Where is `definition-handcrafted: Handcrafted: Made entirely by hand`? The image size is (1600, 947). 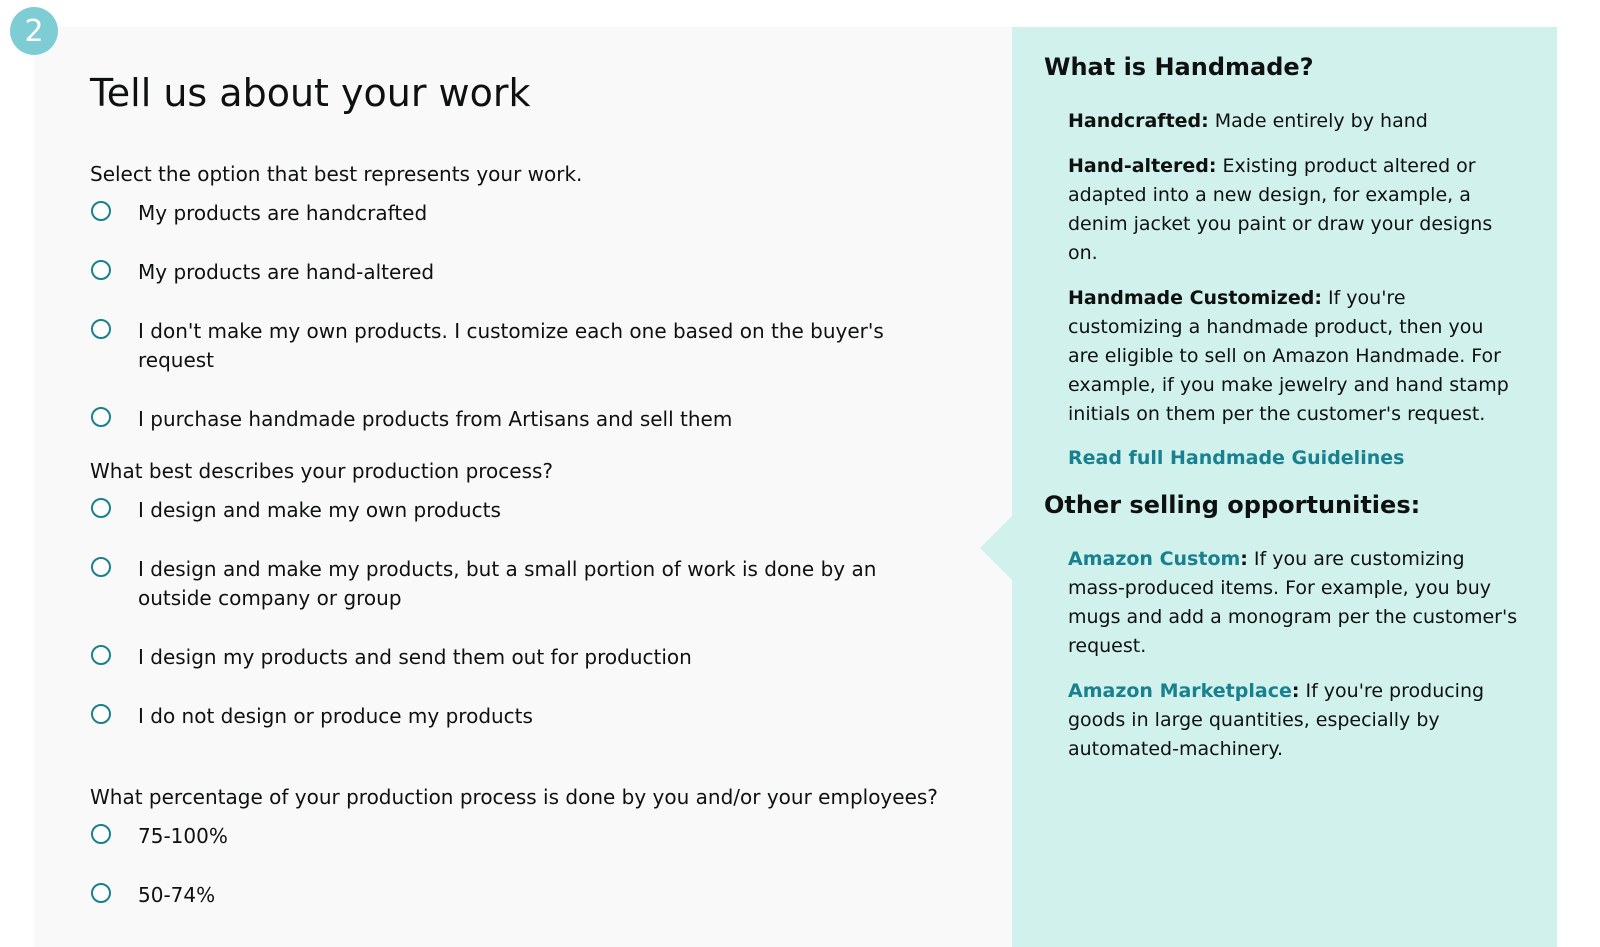 definition-handcrafted: Handcrafted: Made entirely by hand is located at coordinates (1248, 121).